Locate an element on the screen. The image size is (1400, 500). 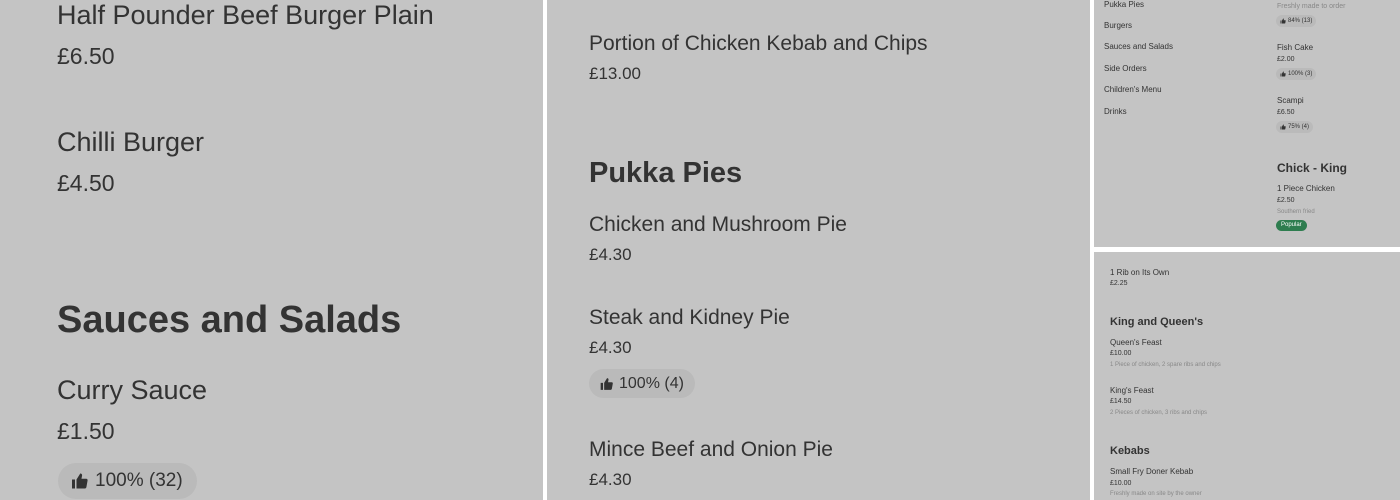
popular-badge: Popular is located at coordinates (1291, 225).